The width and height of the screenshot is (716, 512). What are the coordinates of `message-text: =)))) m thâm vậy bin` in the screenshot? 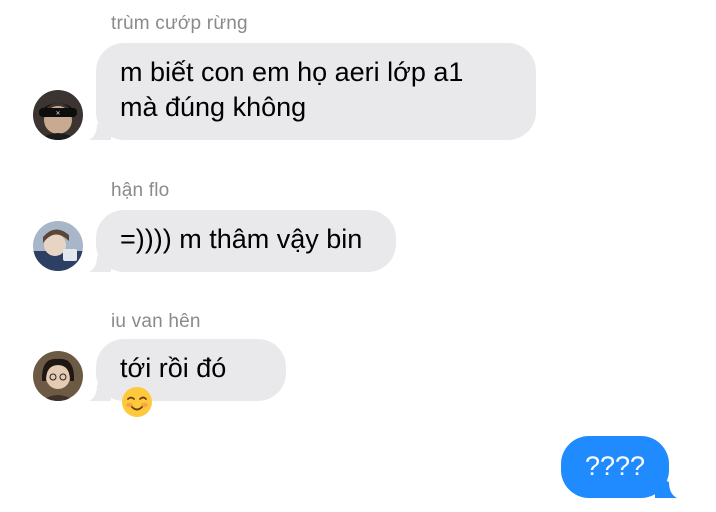 It's located at (241, 239).